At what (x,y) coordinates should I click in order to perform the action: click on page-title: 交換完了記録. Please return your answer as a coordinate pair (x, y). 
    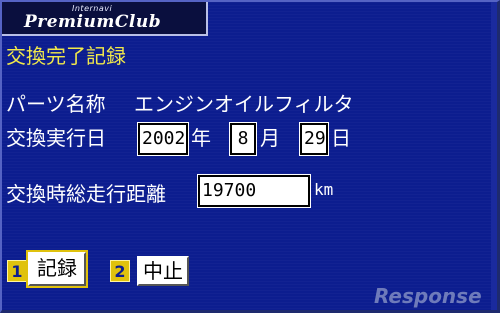
    Looking at the image, I should click on (66, 56).